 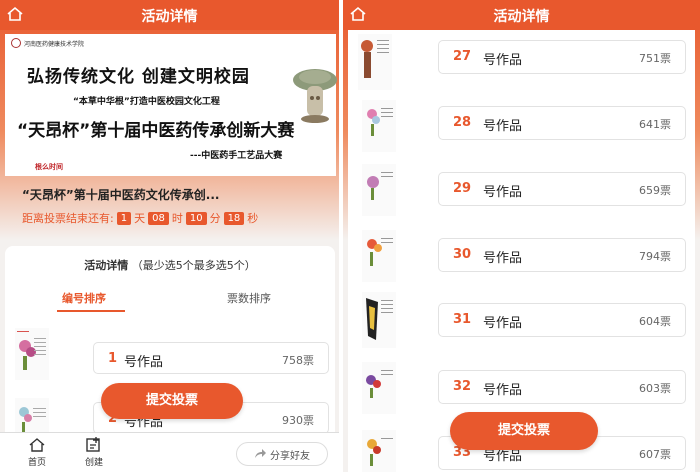 I want to click on tab-vote-sort: 票数排序, so click(x=249, y=298).